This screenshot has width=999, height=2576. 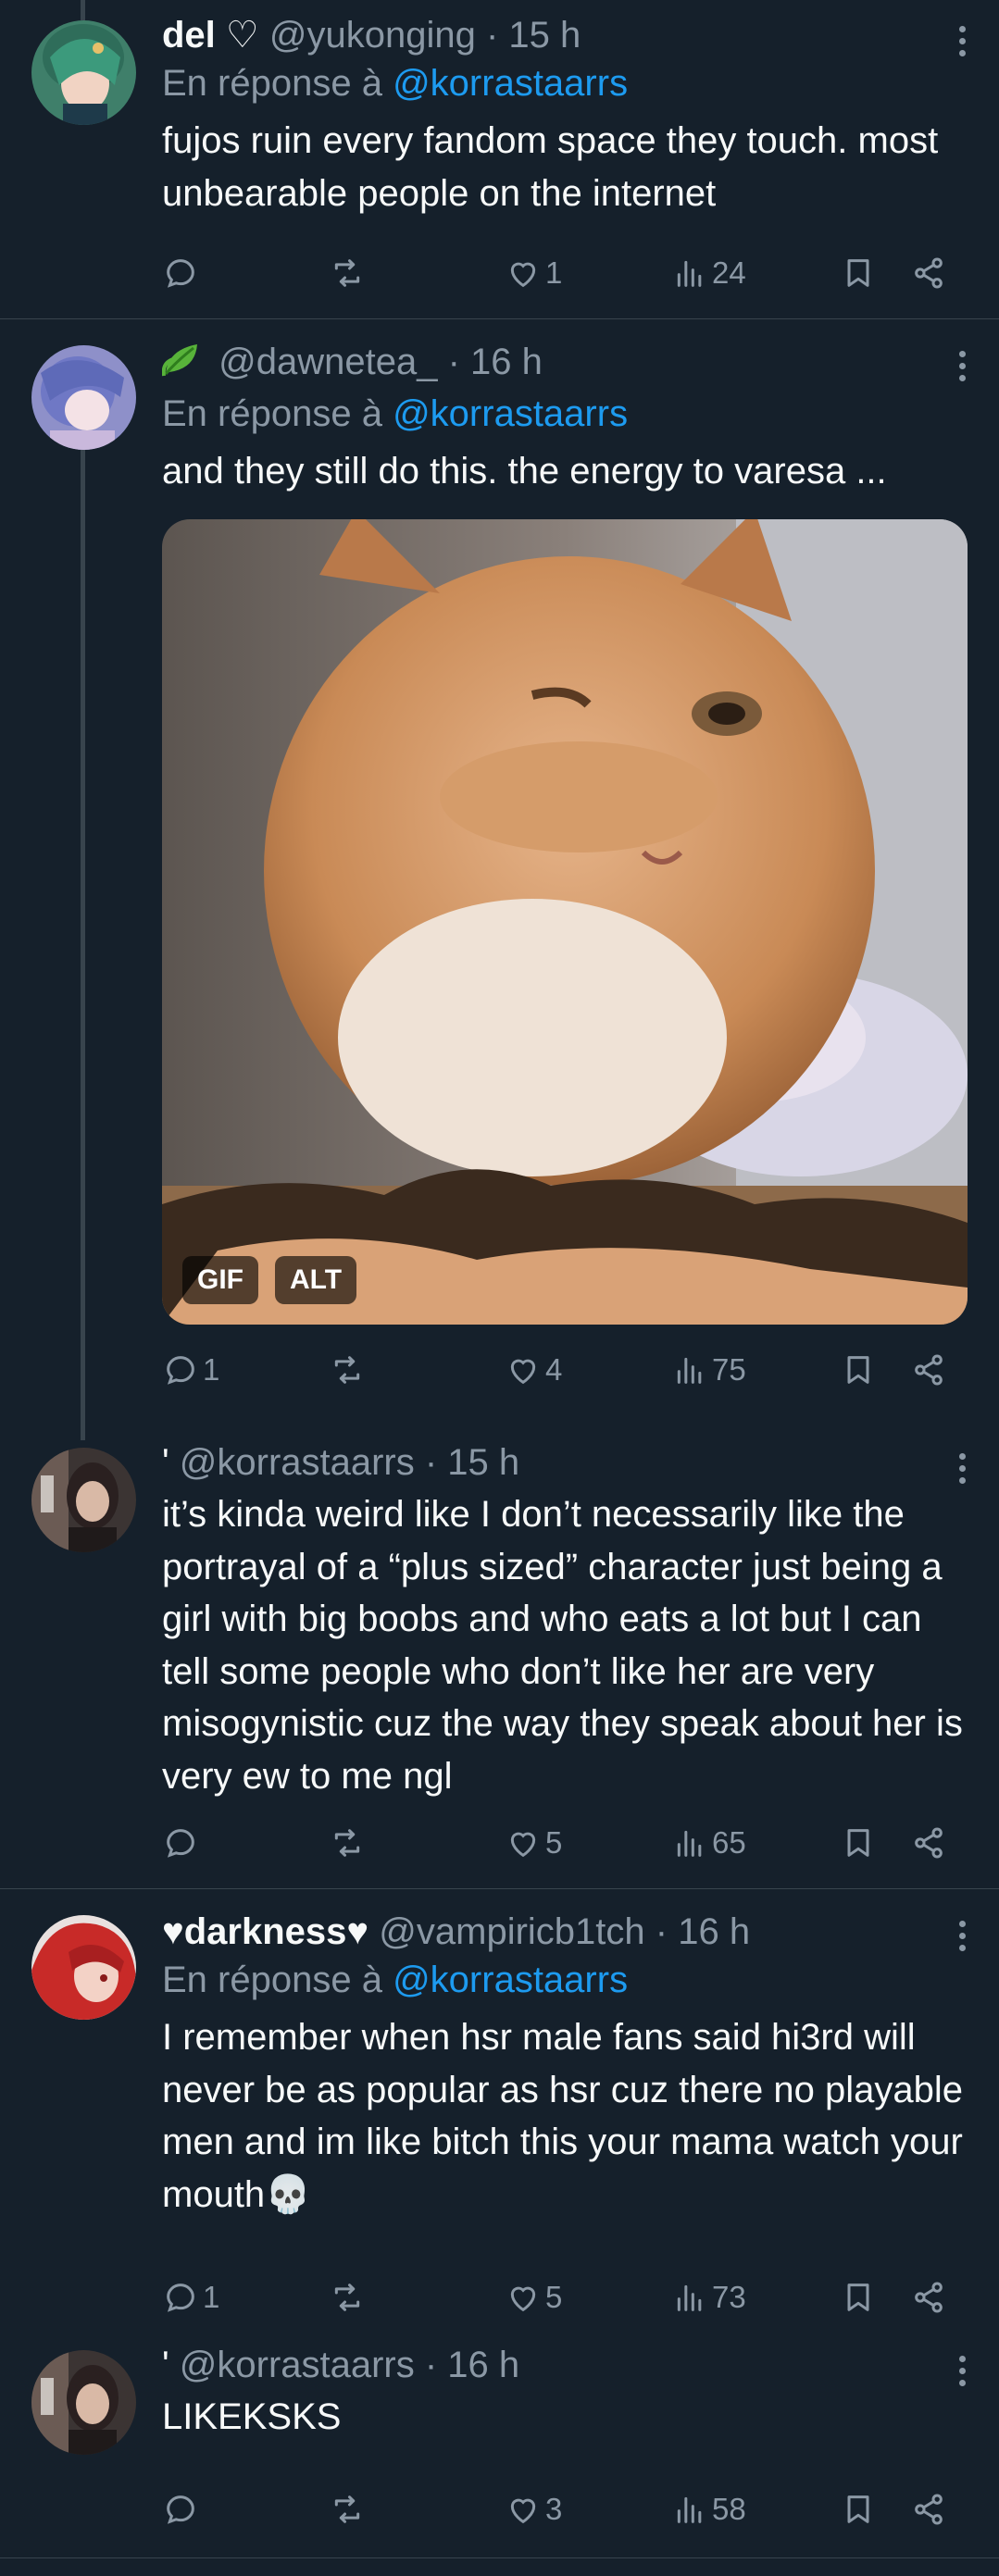 What do you see at coordinates (499, 2557) in the screenshot?
I see `divider` at bounding box center [499, 2557].